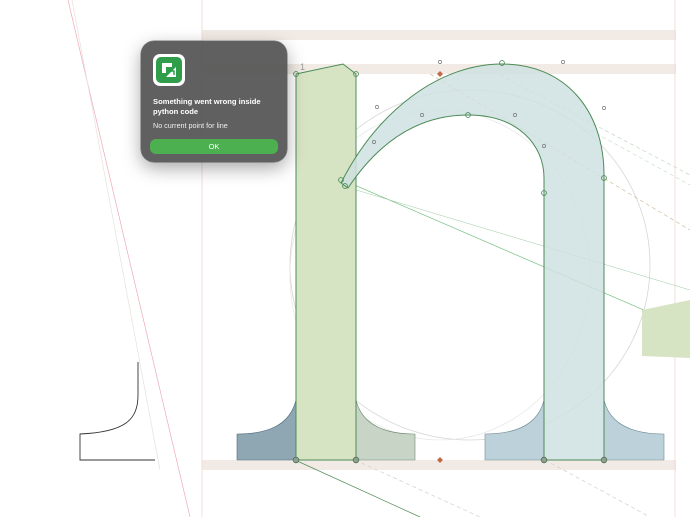  What do you see at coordinates (514, 430) in the screenshot?
I see `serif-right-outer` at bounding box center [514, 430].